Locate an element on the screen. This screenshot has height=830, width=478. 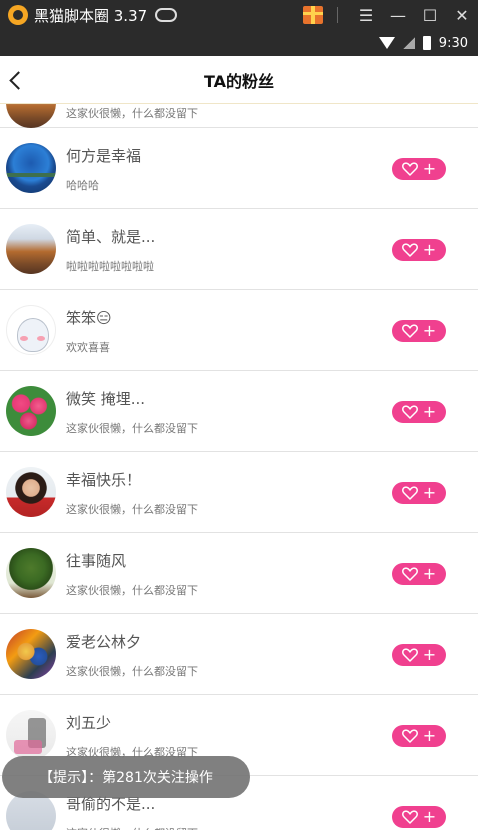
page-title: TA的粉丝 is located at coordinates (239, 81).